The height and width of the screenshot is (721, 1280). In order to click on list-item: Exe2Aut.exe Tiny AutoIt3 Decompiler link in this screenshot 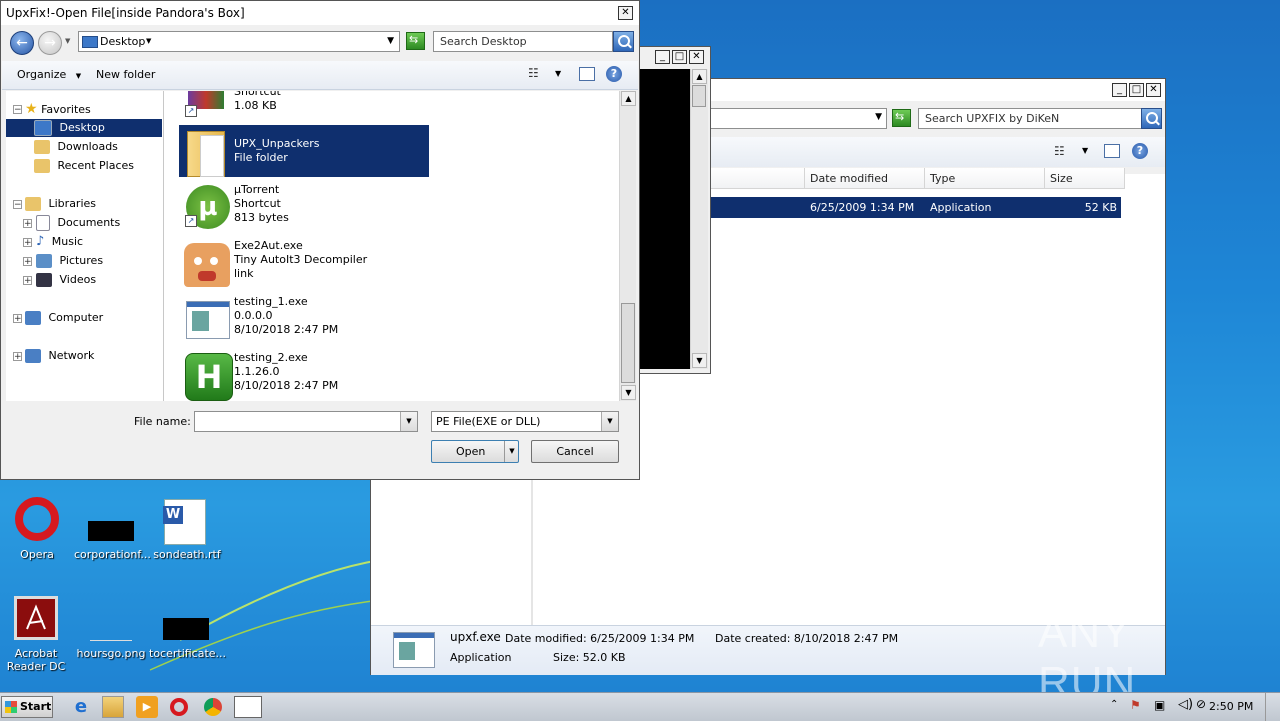, I will do `click(304, 263)`.